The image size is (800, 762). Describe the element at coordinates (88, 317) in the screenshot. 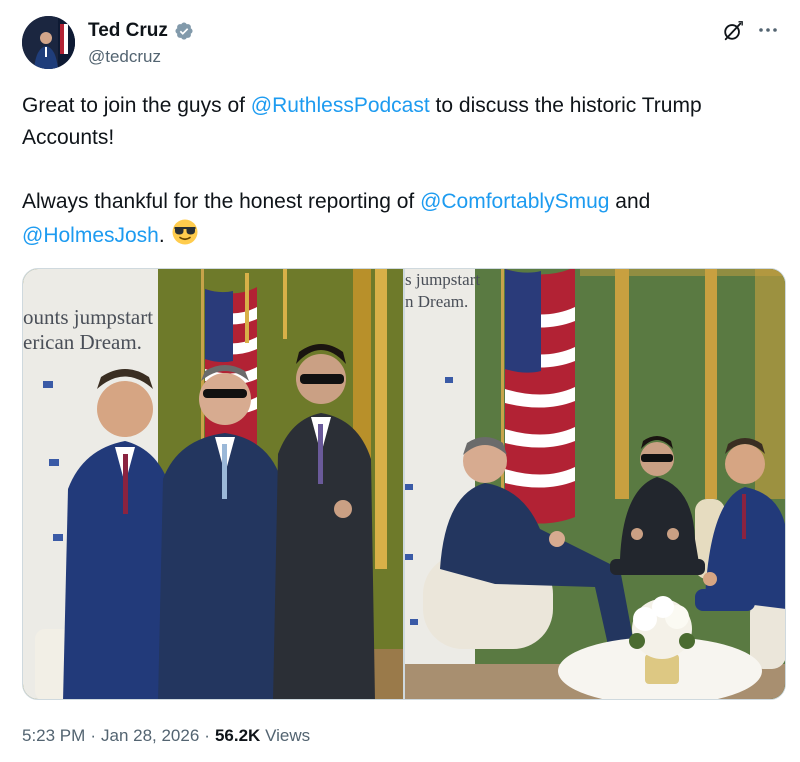

I see `backdrop-text-1: ounts jumpstart` at that location.